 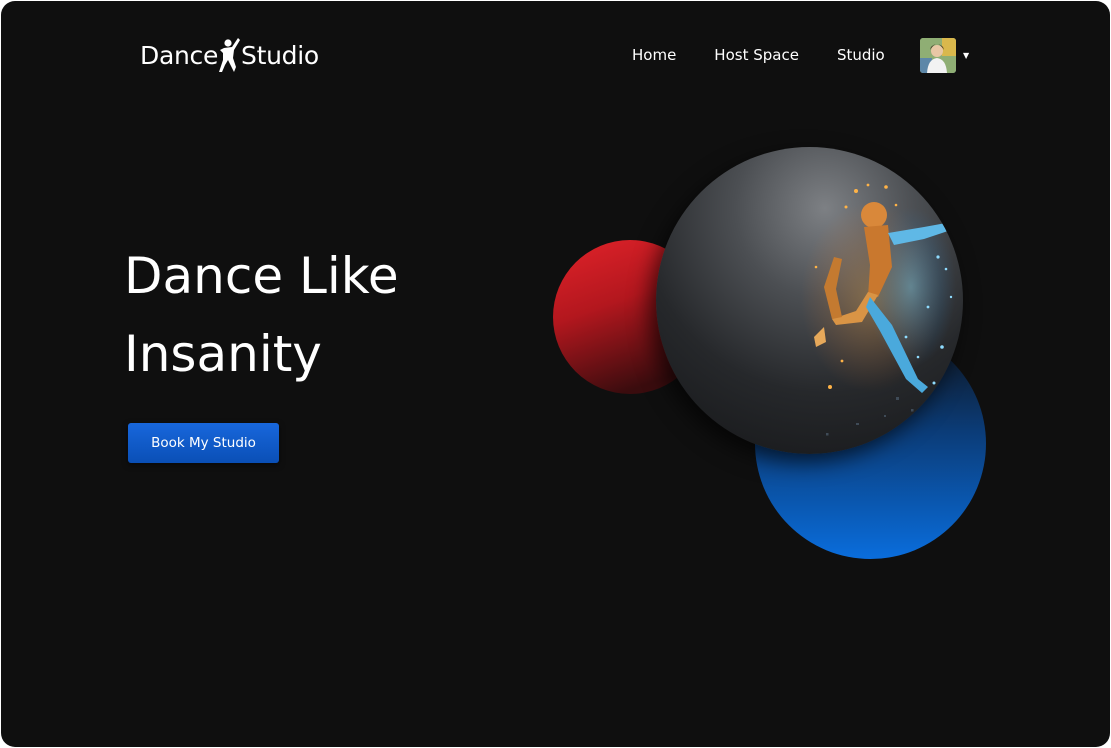 I want to click on nav-item-studio: Studio, so click(x=861, y=55).